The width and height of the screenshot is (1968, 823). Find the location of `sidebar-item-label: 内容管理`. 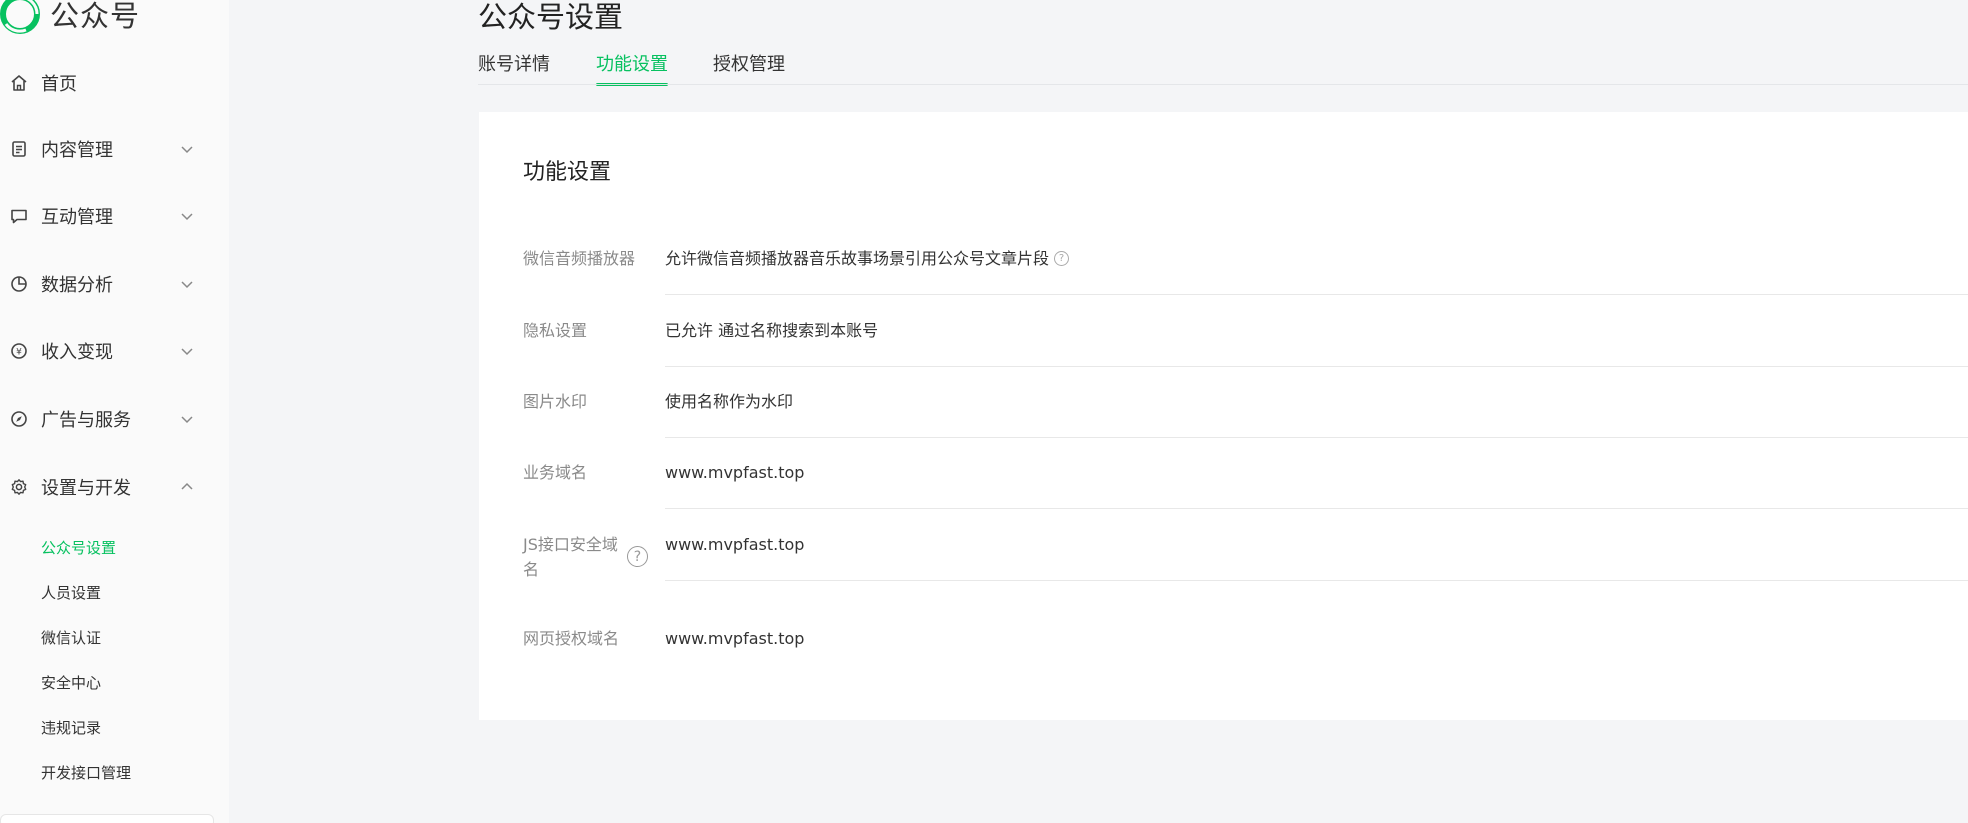

sidebar-item-label: 内容管理 is located at coordinates (77, 150).